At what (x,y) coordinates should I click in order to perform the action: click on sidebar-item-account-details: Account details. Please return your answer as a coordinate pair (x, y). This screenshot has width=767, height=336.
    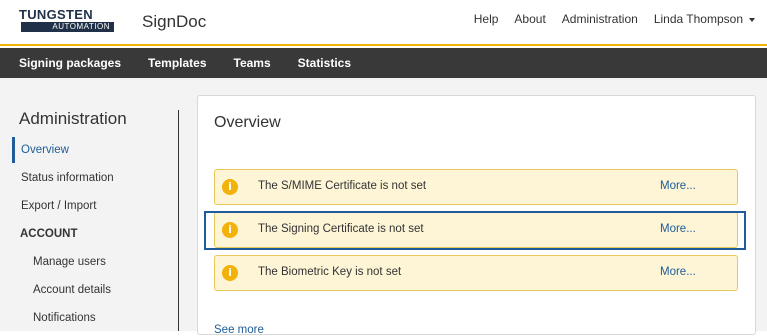
    Looking at the image, I should click on (72, 290).